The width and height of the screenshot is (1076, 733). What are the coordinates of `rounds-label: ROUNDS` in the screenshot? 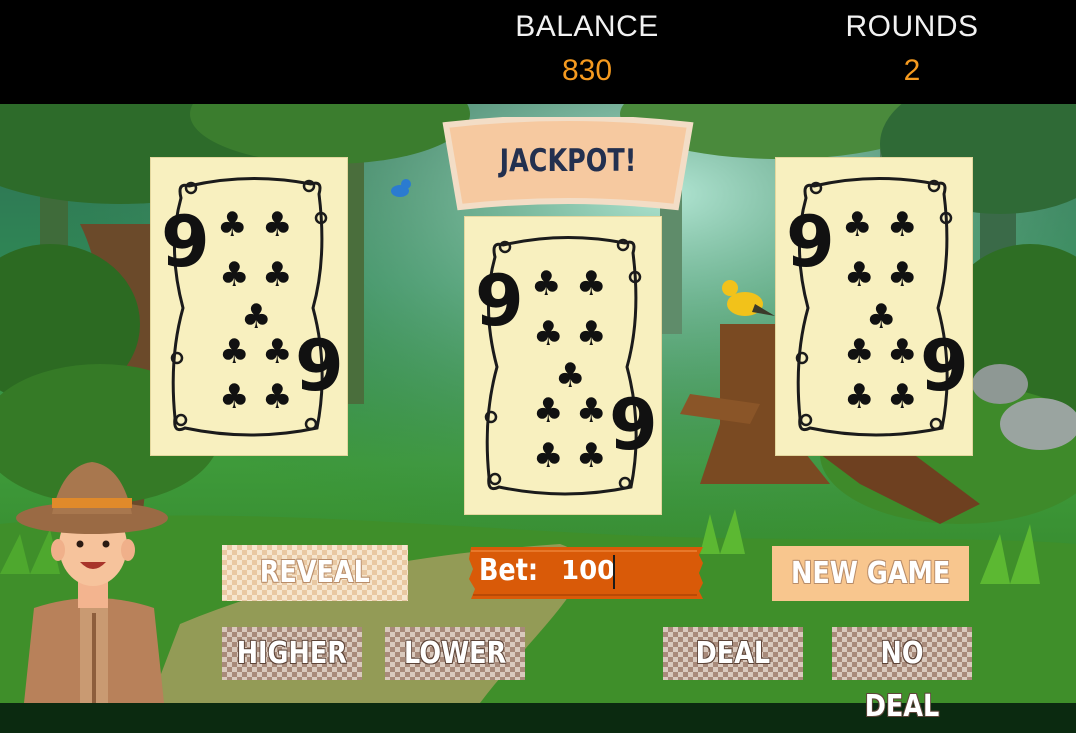 It's located at (912, 26).